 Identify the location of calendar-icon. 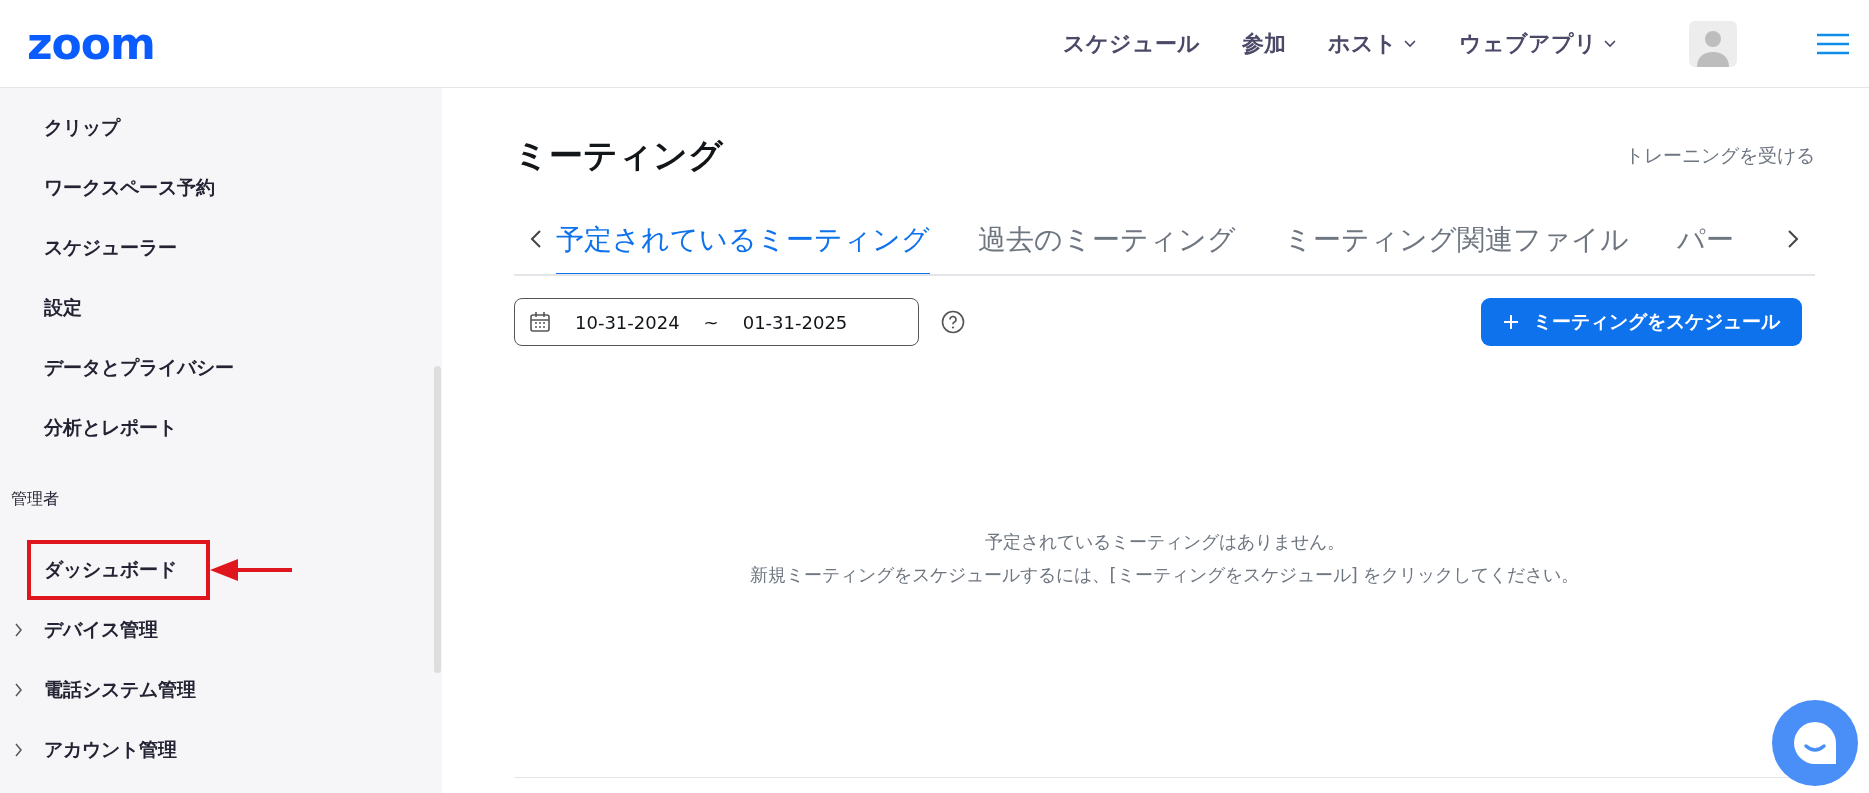
(540, 322).